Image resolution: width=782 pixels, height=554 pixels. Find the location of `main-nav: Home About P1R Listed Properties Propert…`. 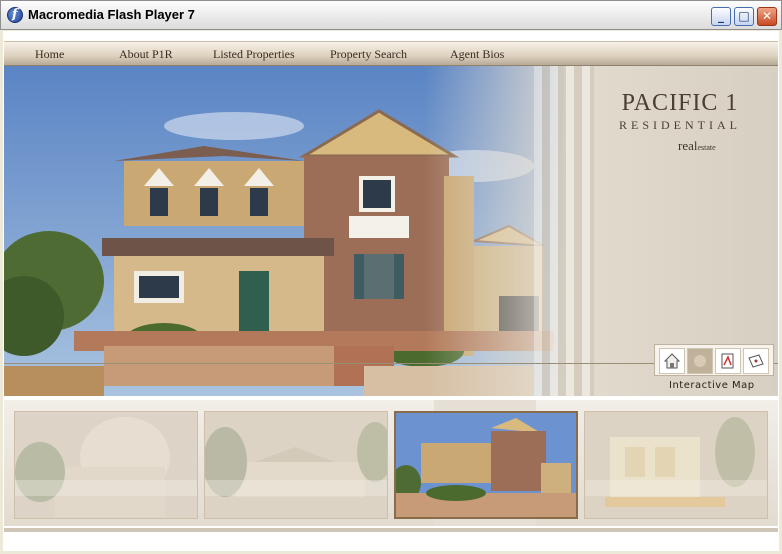

main-nav: Home About P1R Listed Properties Propert… is located at coordinates (391, 53).